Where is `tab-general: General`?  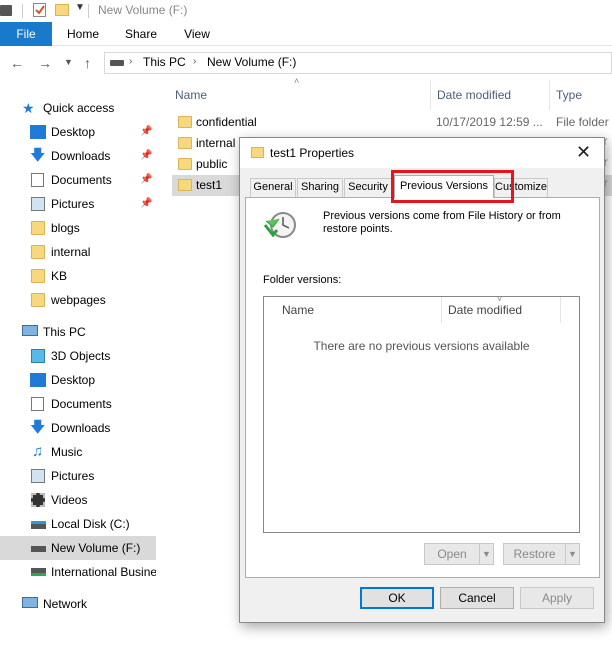 tab-general: General is located at coordinates (273, 187).